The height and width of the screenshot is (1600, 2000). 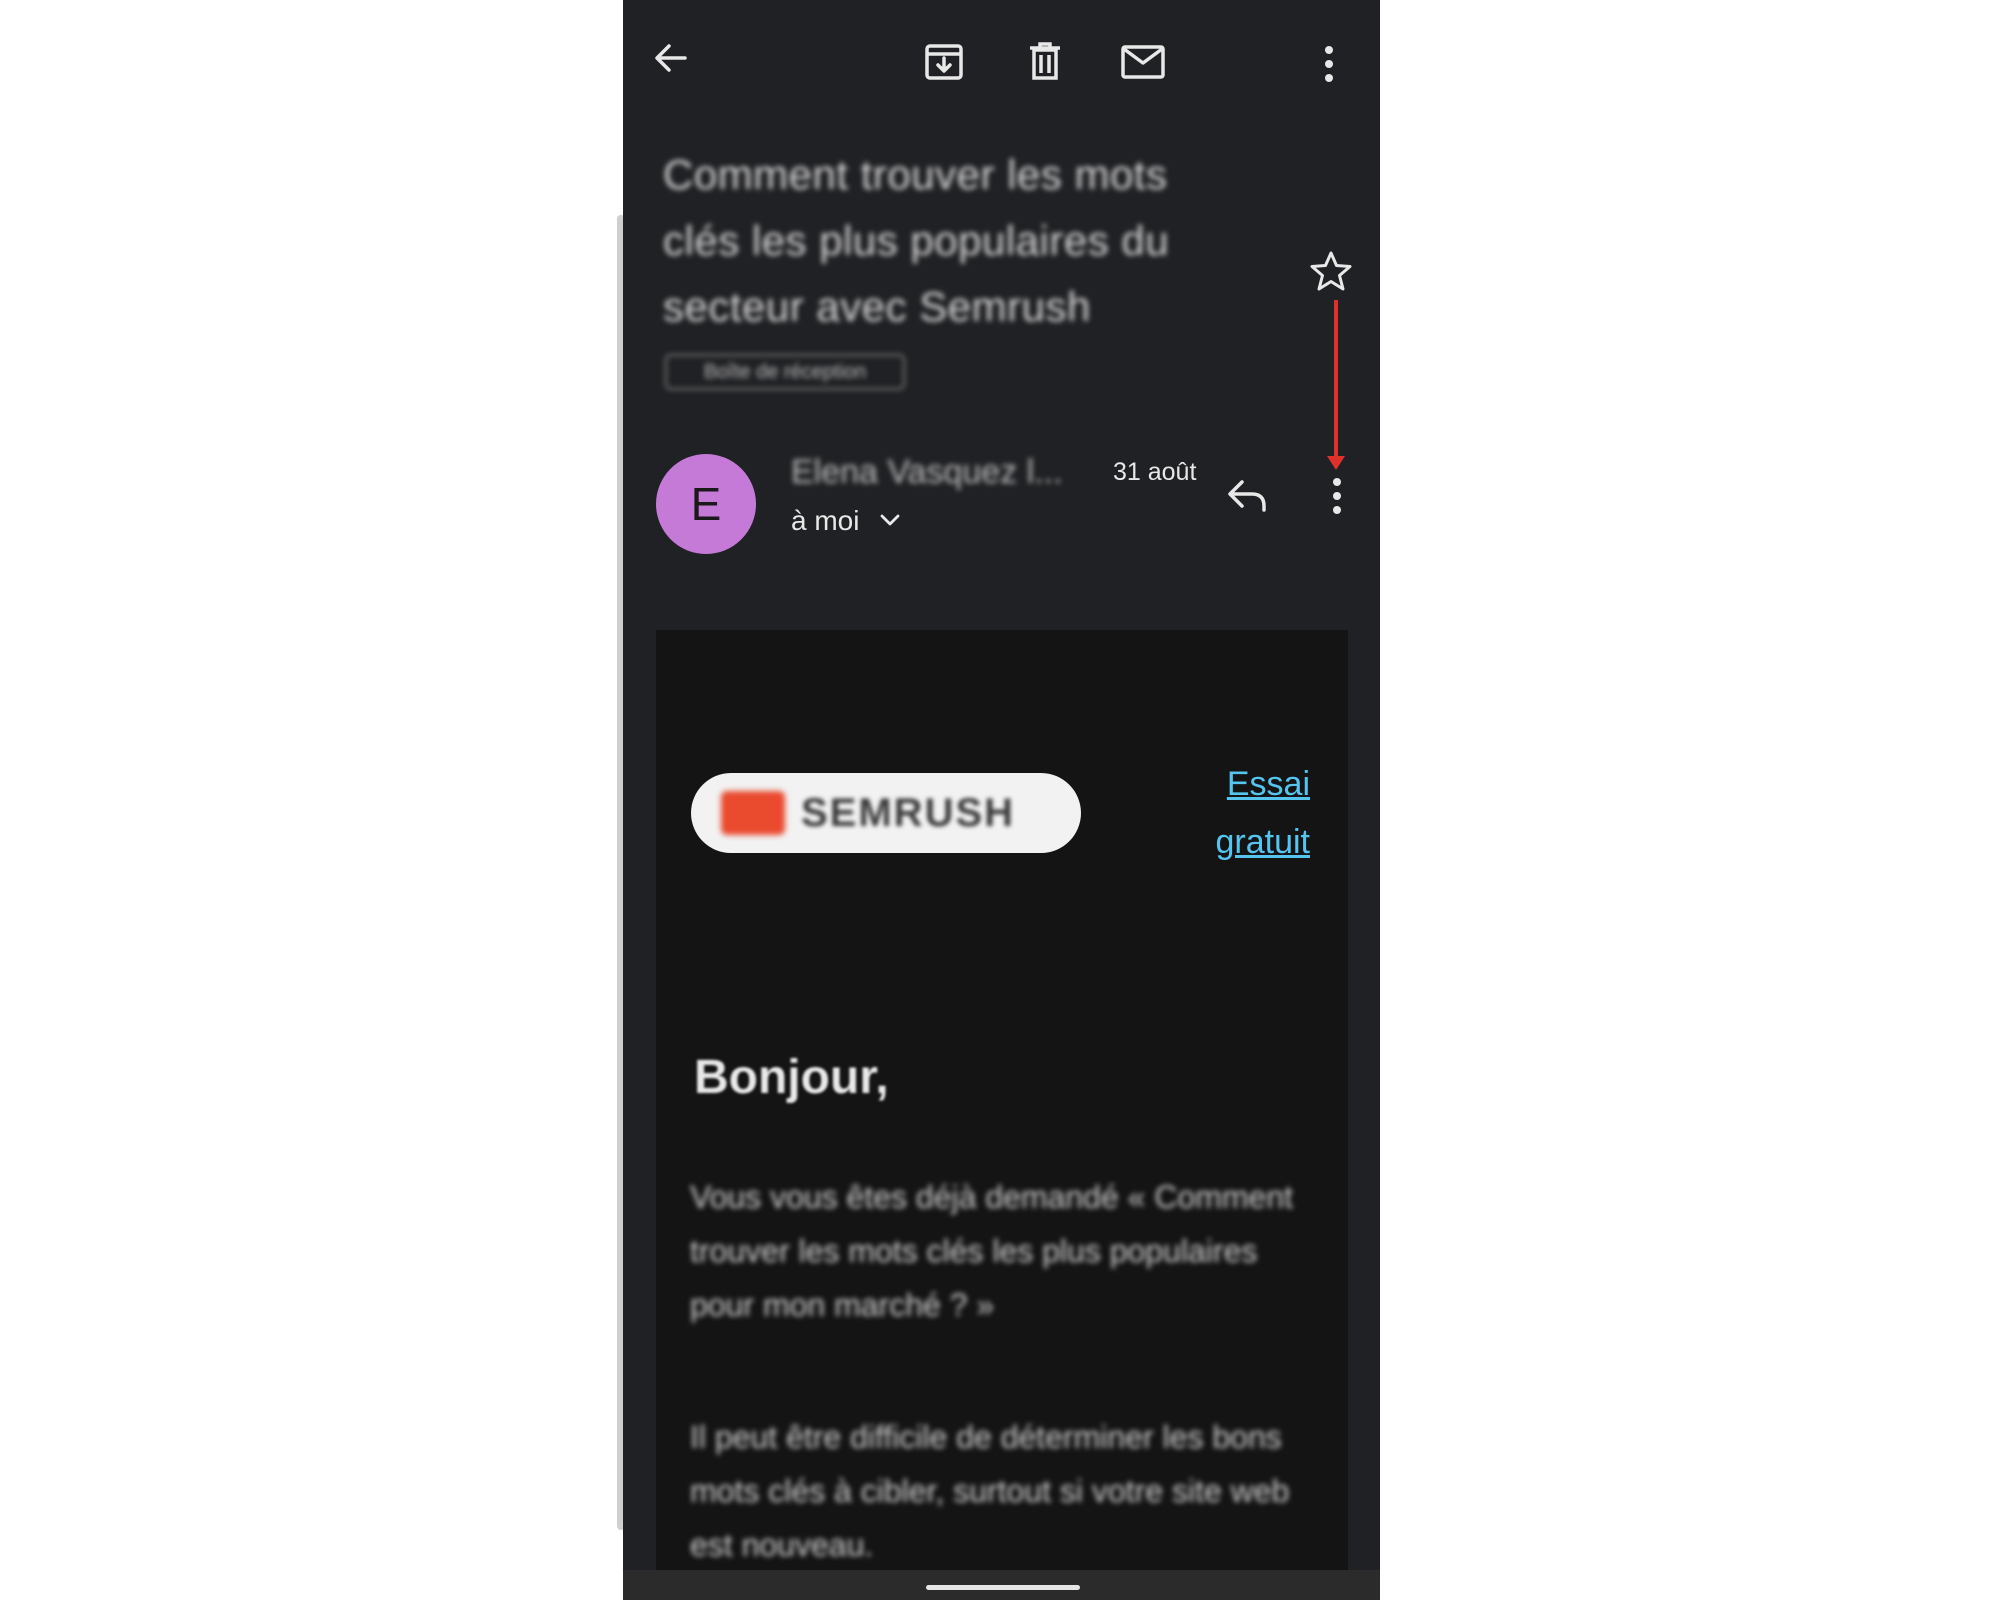 I want to click on inbox-label-chip: Boîte de réception, so click(x=785, y=372).